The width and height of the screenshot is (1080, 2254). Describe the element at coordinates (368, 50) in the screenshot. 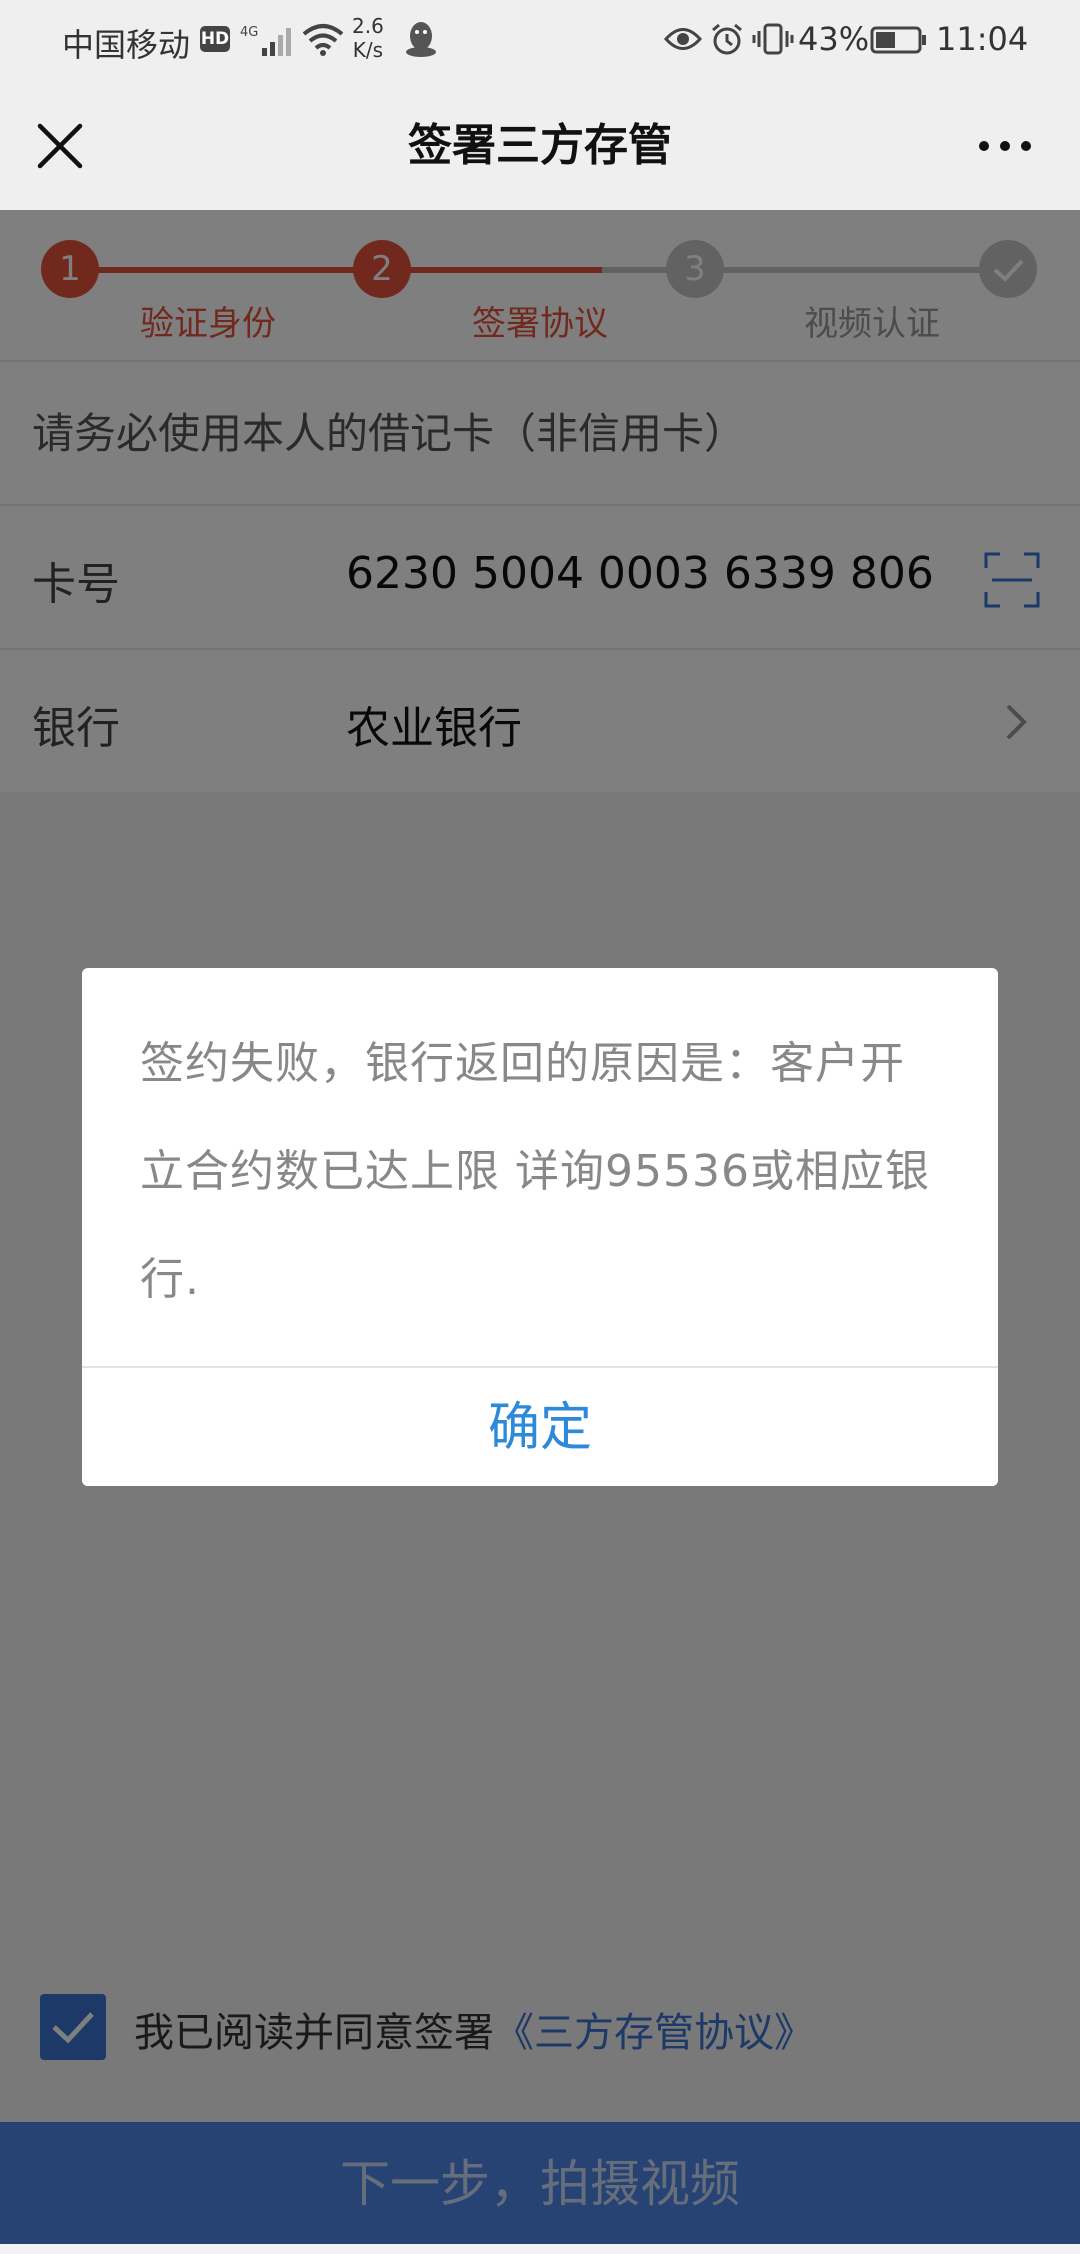

I see `speed-unit: K/s` at that location.